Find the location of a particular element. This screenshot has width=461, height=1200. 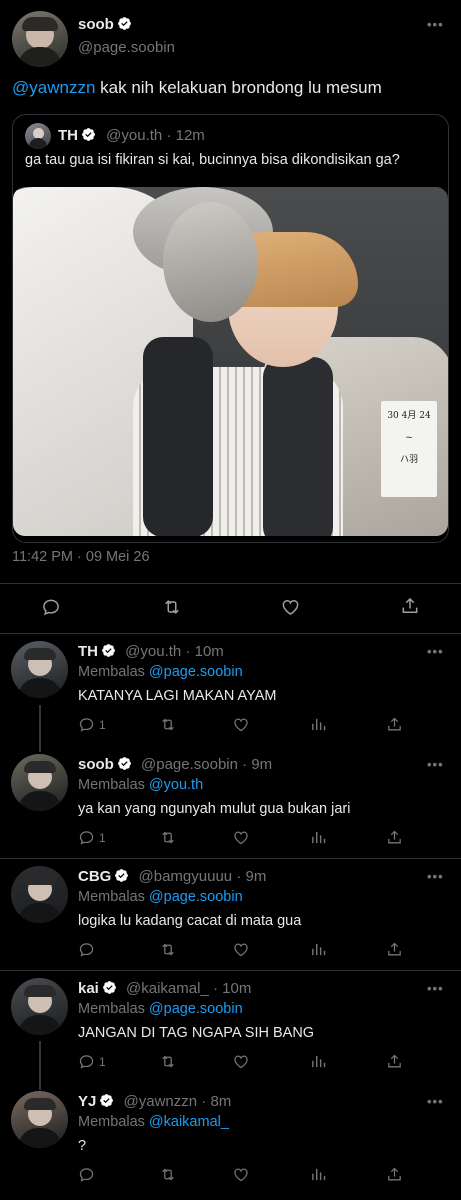

tweet-timestamp: 11:42 PM · 09 Mei 26 is located at coordinates (81, 557).